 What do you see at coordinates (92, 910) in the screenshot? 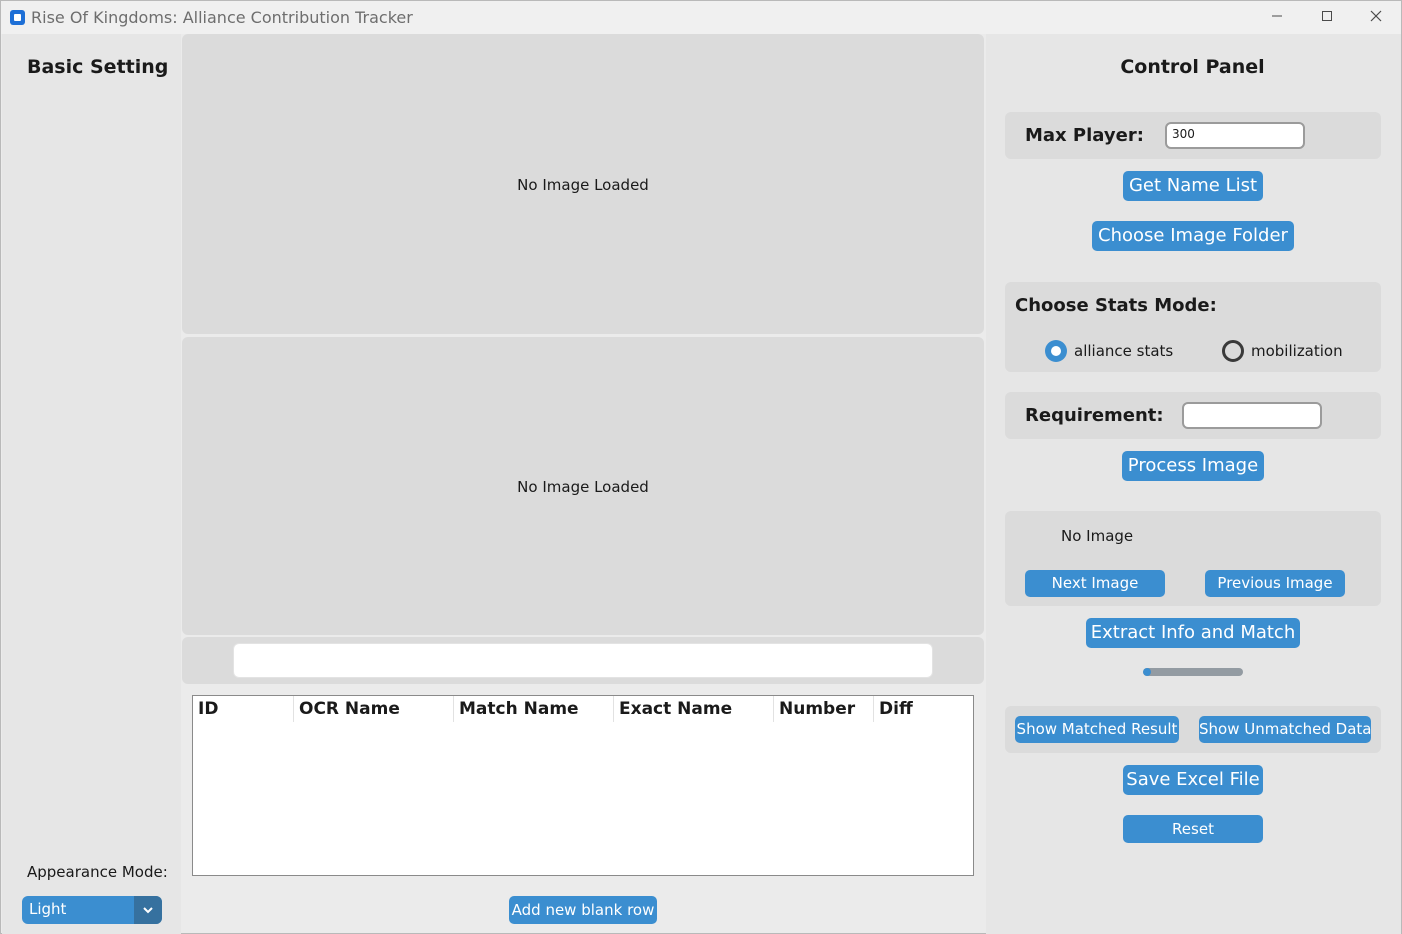
I see `appearance-mode-select: Light` at bounding box center [92, 910].